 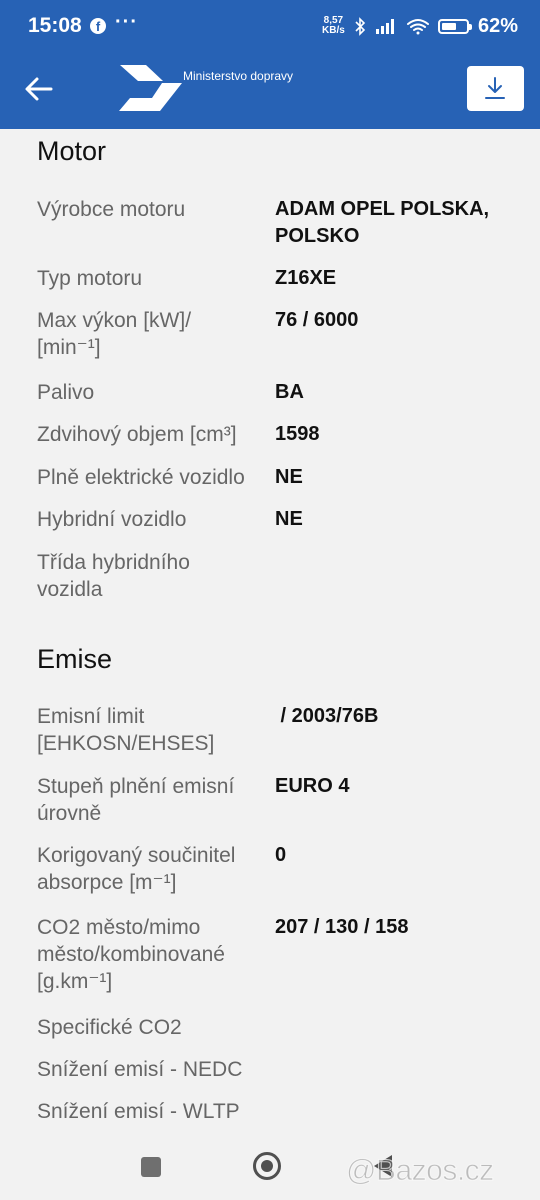 I want to click on field-label: Korigovaný součinitel absorpce [m⁻¹], so click(x=136, y=869).